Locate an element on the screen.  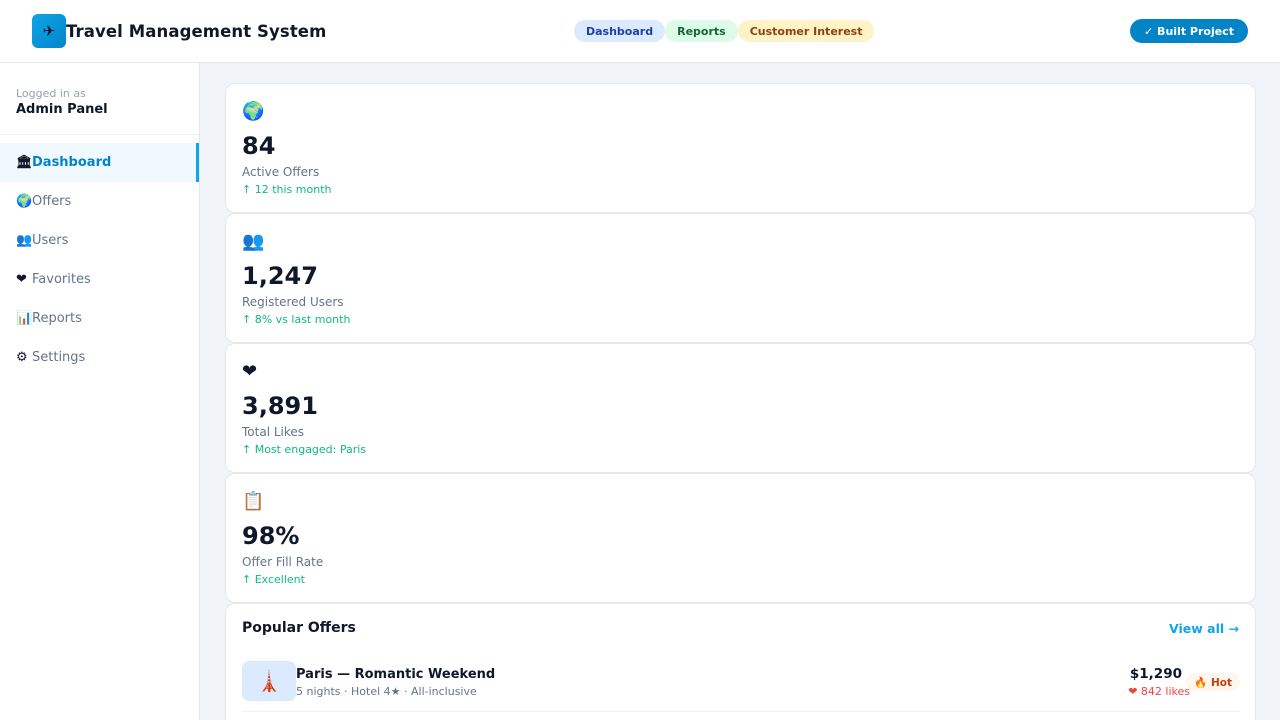
sidebar-item-offers: 🌍 Offers is located at coordinates (99, 201).